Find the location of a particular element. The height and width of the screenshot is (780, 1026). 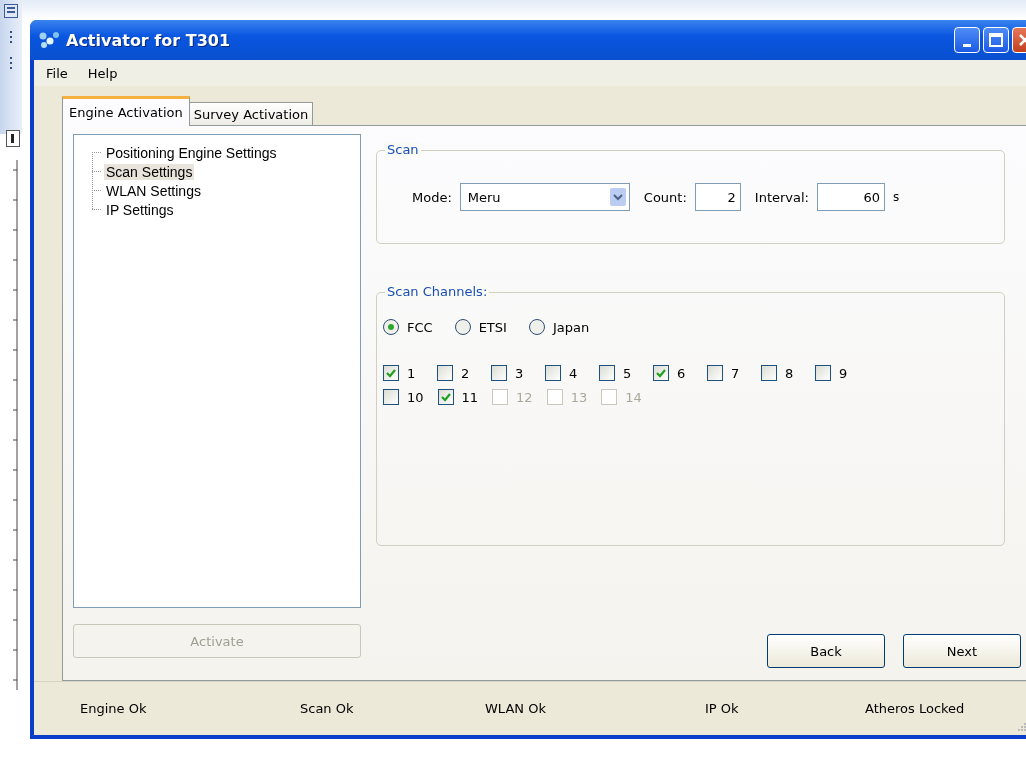

status-text: Engine Ok is located at coordinates (113, 708).